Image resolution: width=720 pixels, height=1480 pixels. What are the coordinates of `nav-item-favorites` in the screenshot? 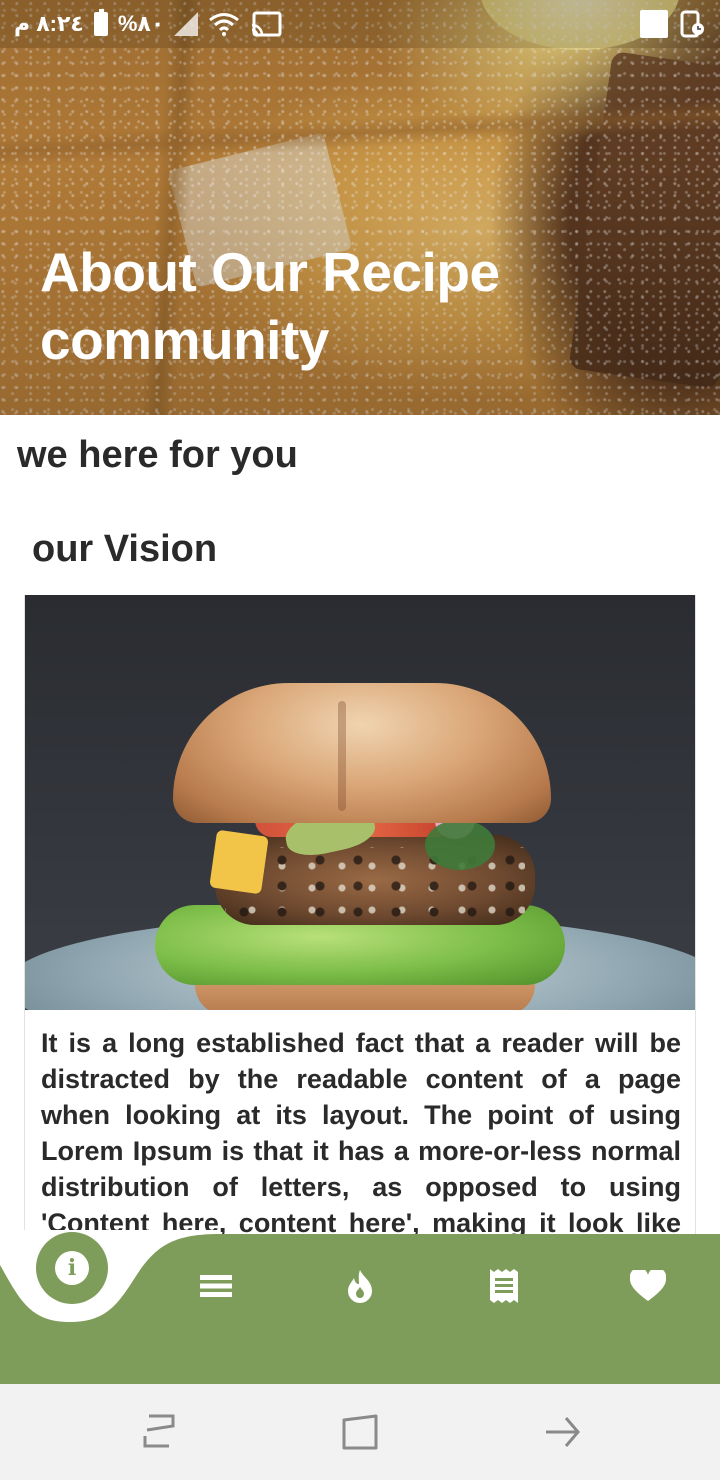 It's located at (648, 1286).